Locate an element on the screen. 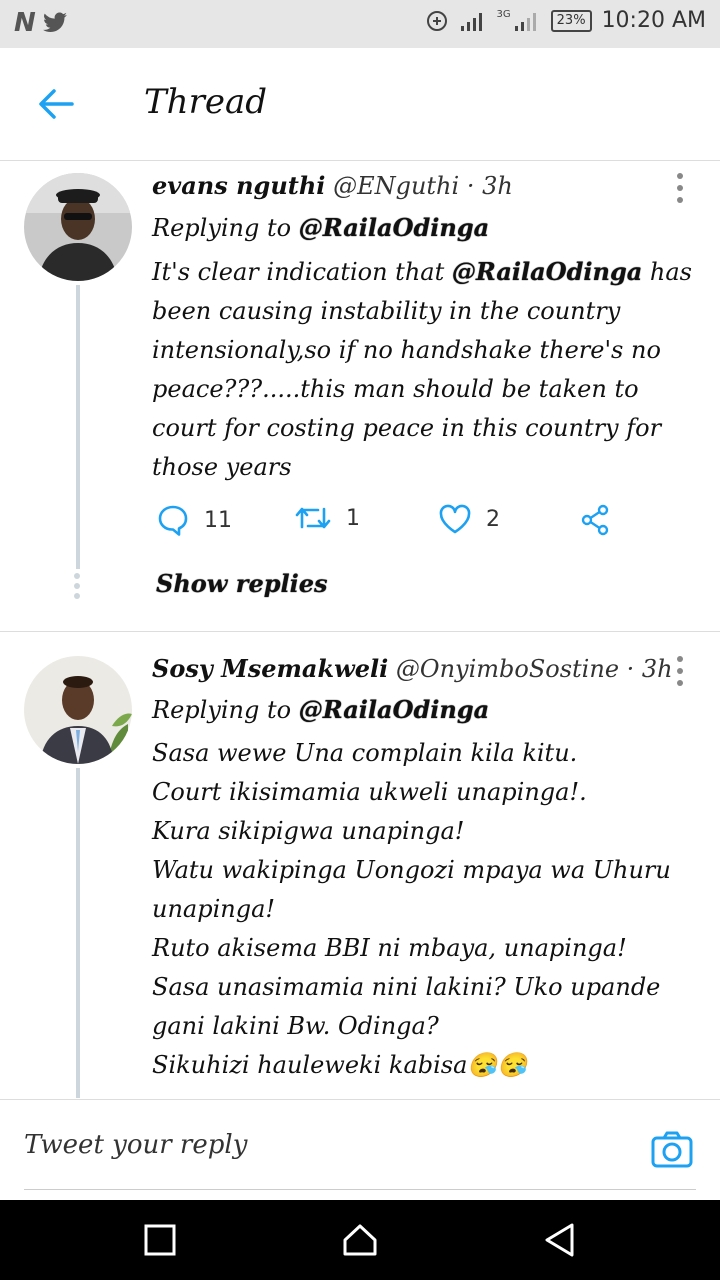  tweet-header: Sosy Msemakweli @OnyimboSostine · 3h is located at coordinates (412, 668).